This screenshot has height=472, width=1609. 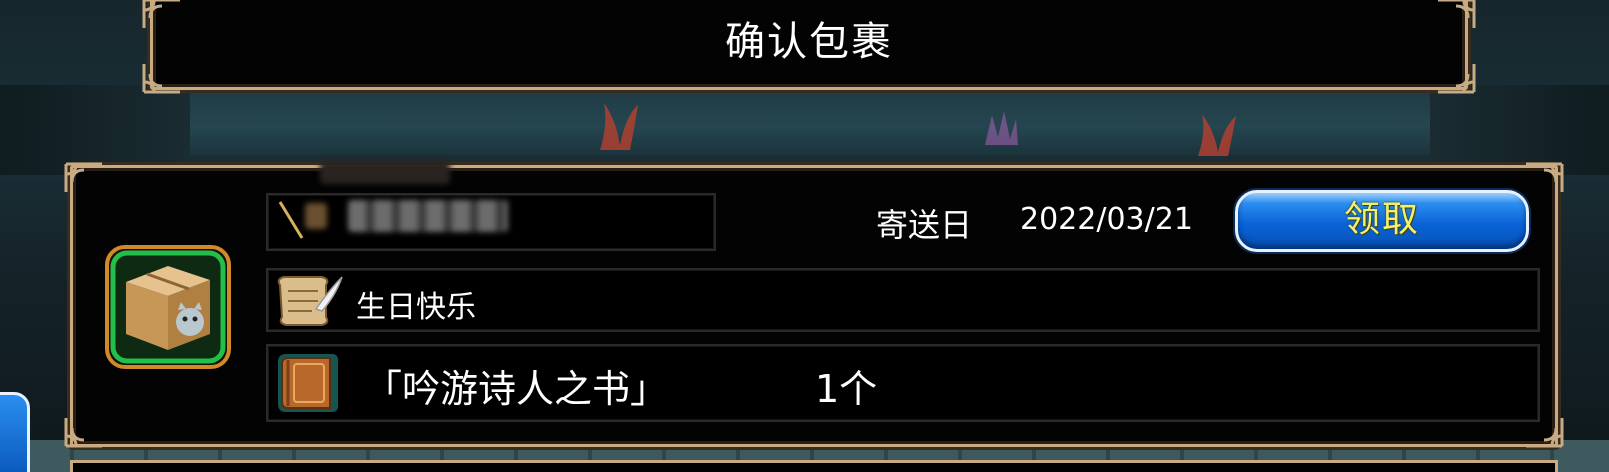 I want to click on background-wall-right, so click(x=1519, y=130).